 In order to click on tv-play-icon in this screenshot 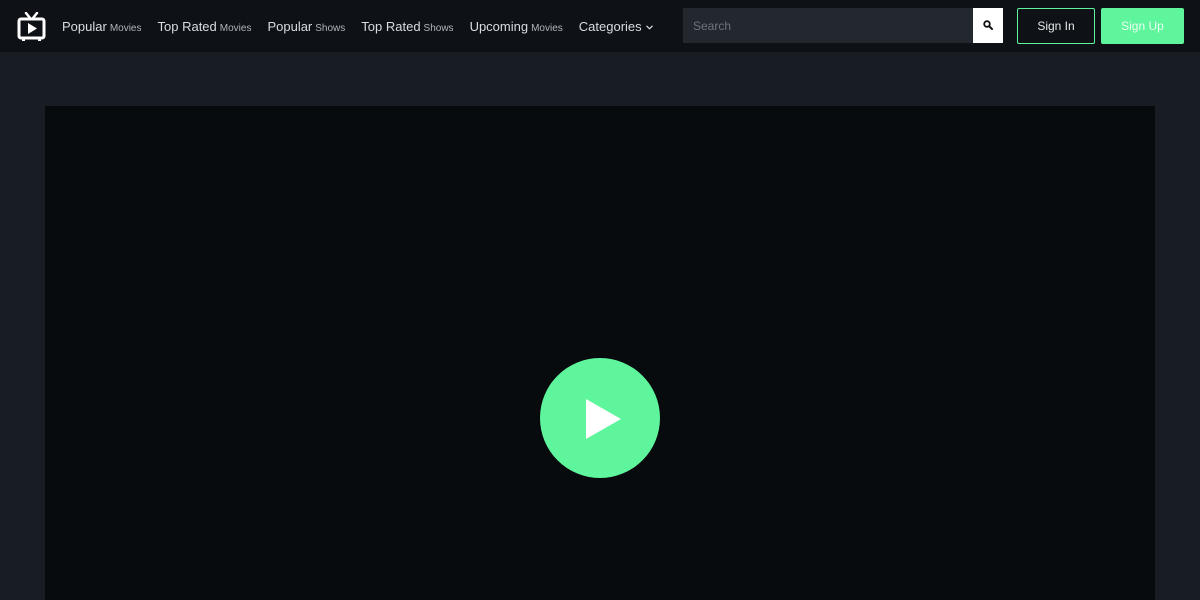, I will do `click(31, 26)`.